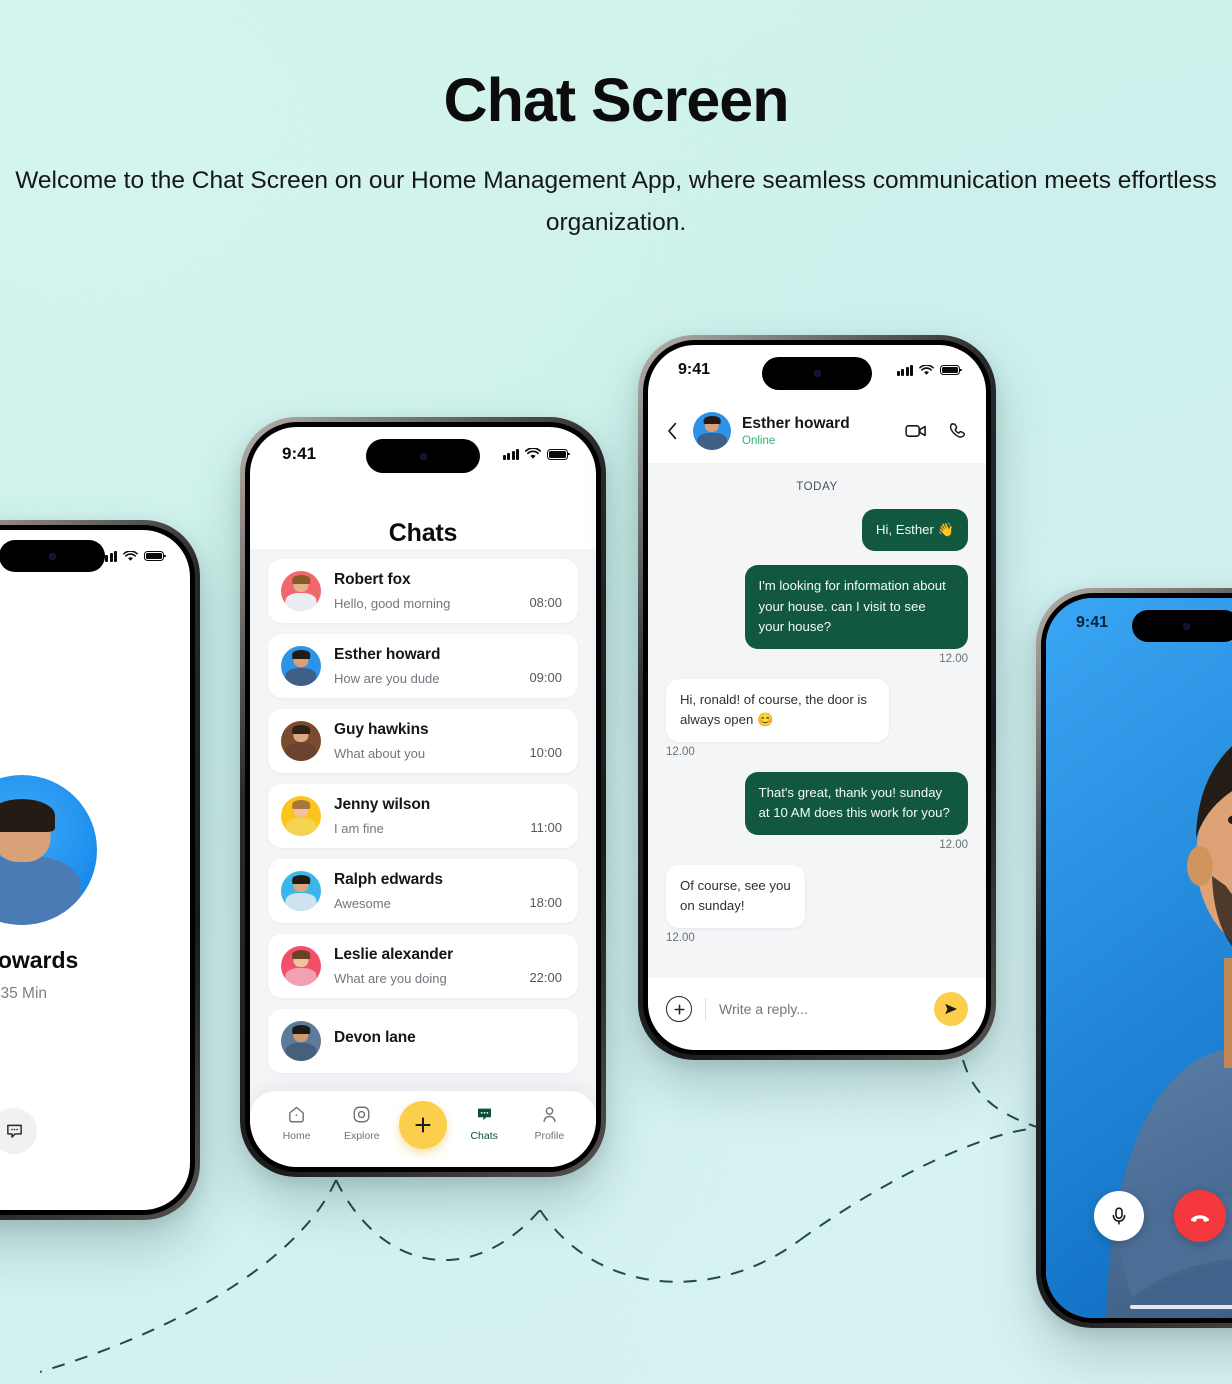 Image resolution: width=1232 pixels, height=1384 pixels. I want to click on divider, so click(705, 1009).